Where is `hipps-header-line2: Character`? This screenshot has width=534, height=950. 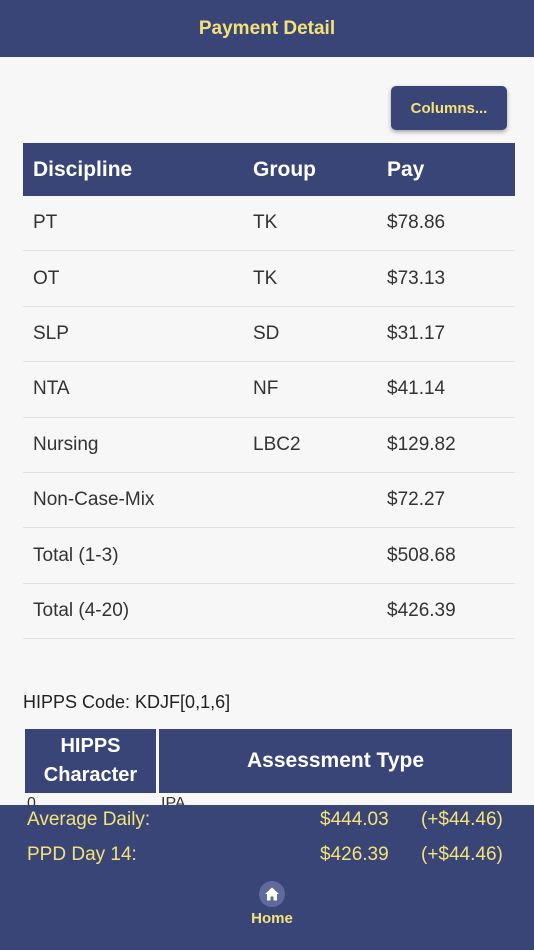
hipps-header-line2: Character is located at coordinates (90, 775).